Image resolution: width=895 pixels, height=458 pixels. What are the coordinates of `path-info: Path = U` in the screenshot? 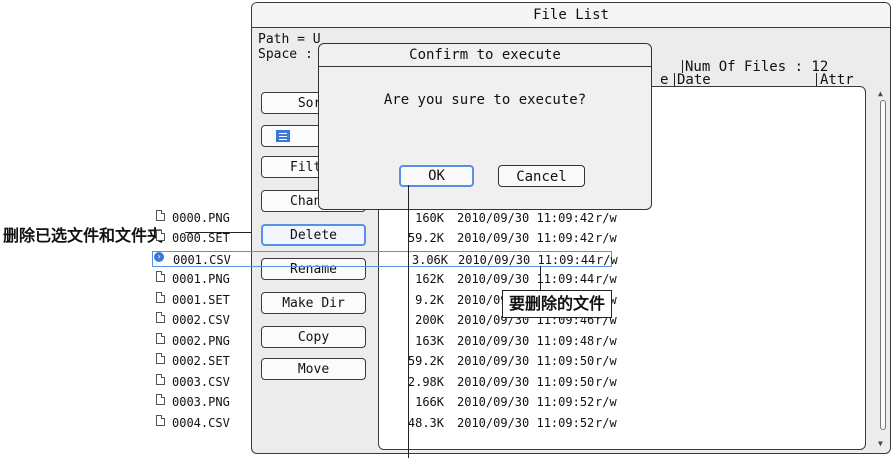 It's located at (289, 39).